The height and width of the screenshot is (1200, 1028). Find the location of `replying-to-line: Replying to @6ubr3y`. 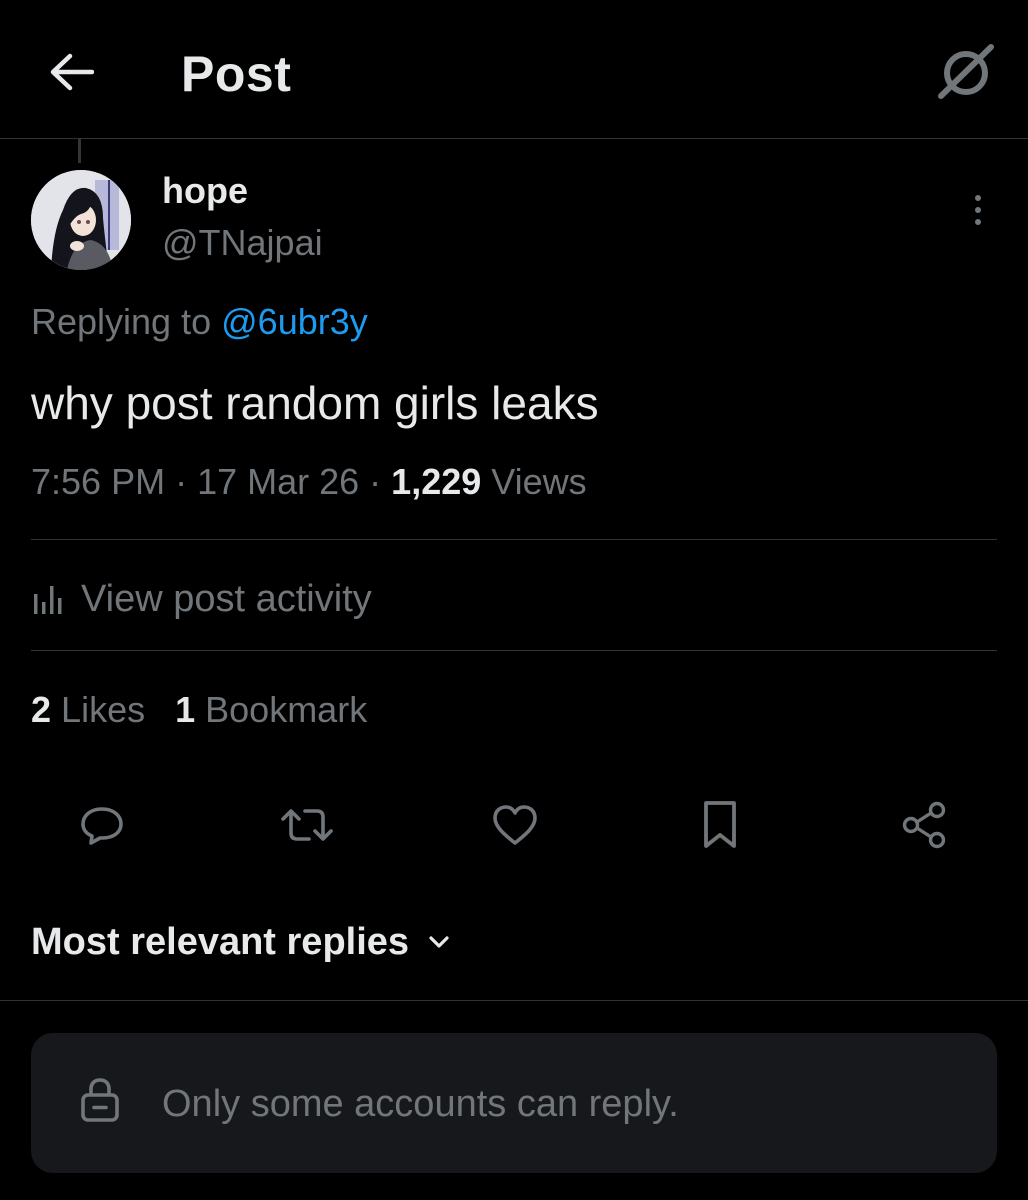

replying-to-line: Replying to @6ubr3y is located at coordinates (199, 322).